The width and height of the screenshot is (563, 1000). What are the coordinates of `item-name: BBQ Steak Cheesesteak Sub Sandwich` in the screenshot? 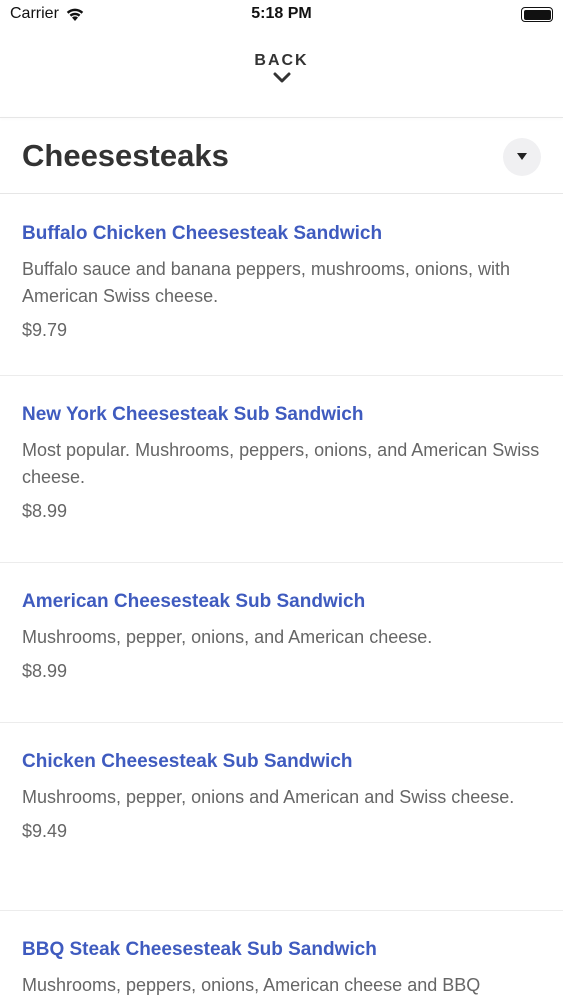 It's located at (199, 949).